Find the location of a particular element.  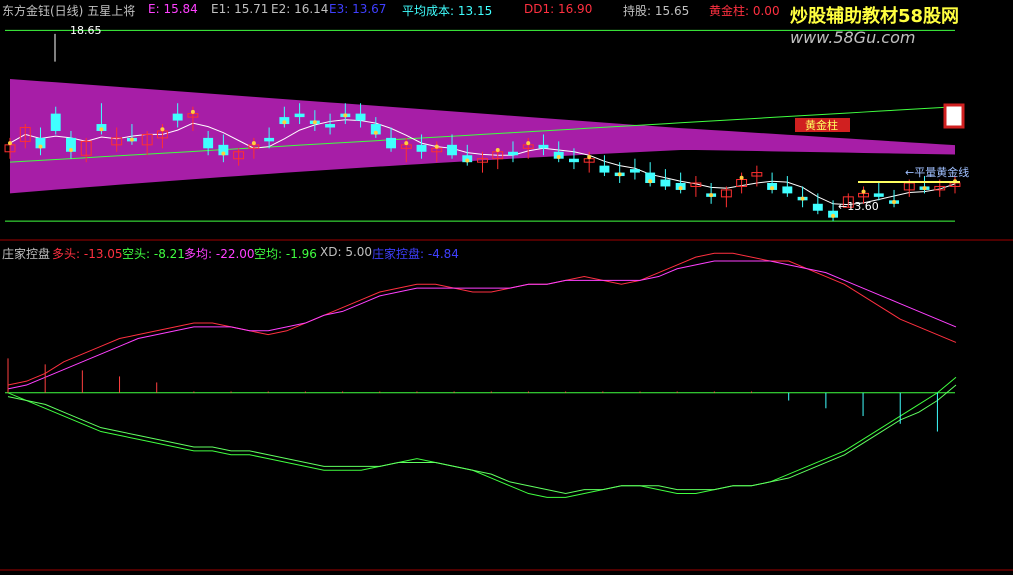

legend-XD: XD: 5.00 is located at coordinates (346, 252).